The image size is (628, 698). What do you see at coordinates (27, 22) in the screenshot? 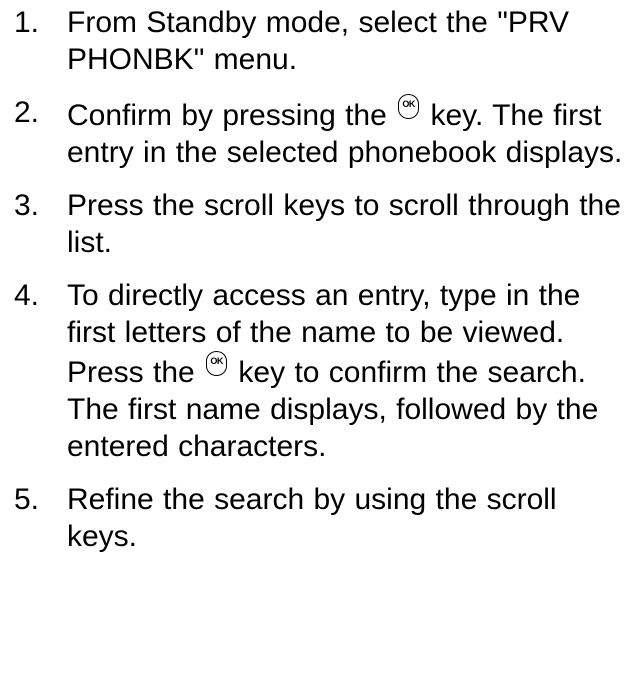
I see `step-number: 1.` at bounding box center [27, 22].